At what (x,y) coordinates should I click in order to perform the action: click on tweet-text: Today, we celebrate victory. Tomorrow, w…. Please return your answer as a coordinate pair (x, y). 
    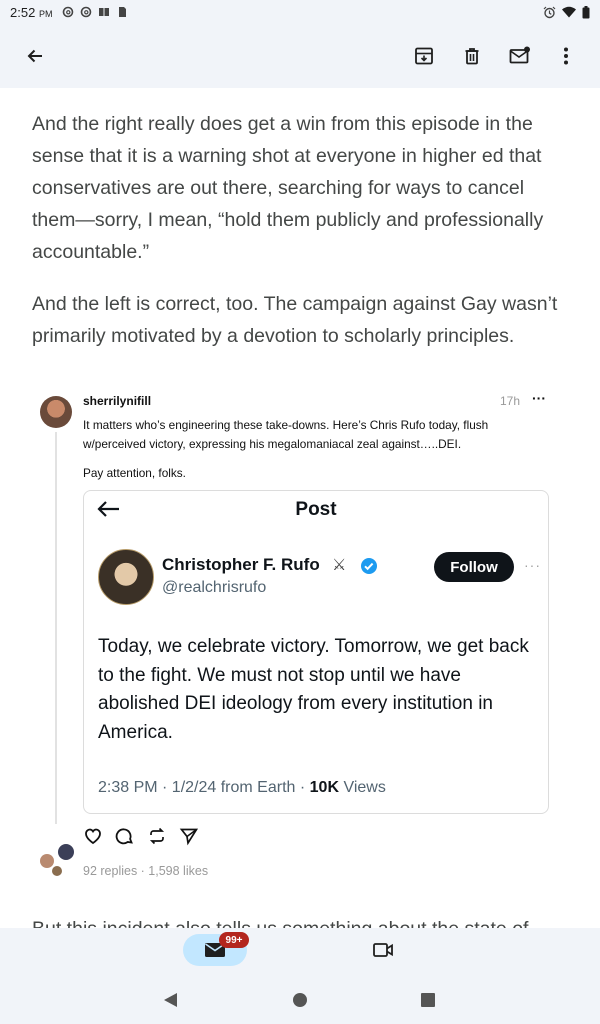
    Looking at the image, I should click on (313, 689).